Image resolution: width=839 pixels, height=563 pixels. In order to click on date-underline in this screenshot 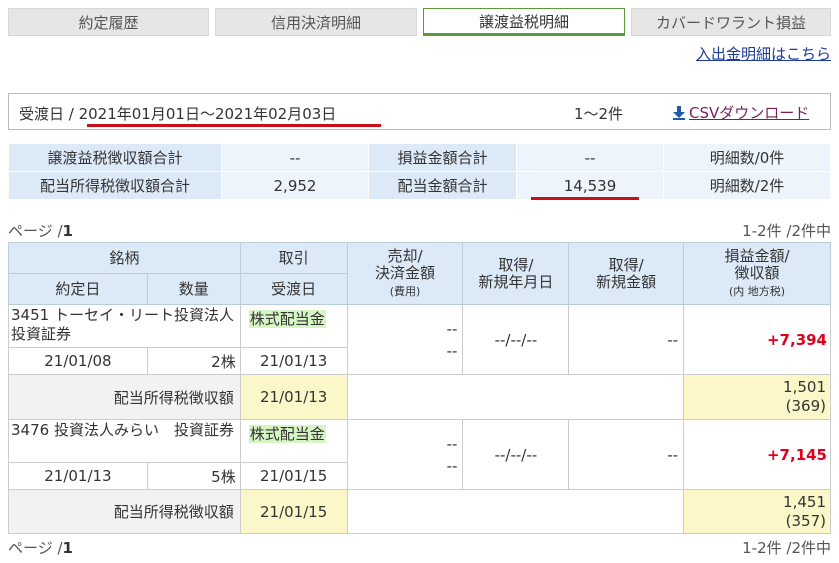, I will do `click(234, 125)`.